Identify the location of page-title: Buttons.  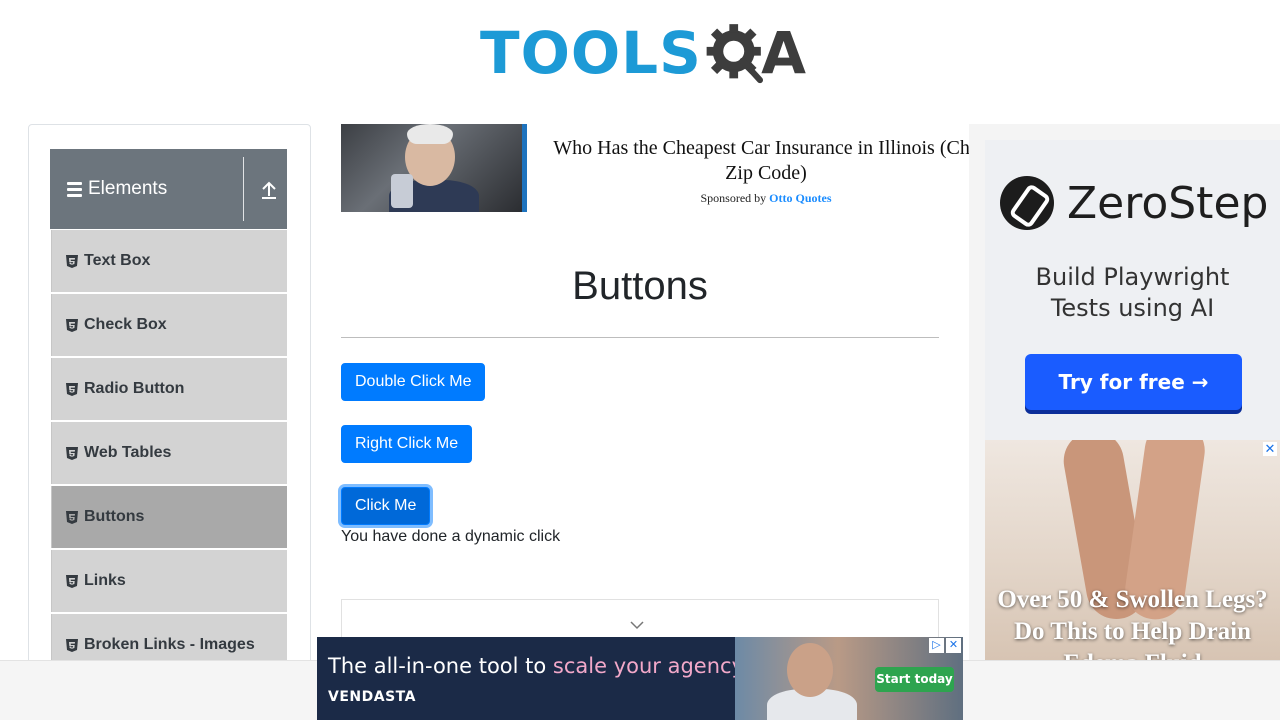
(640, 286).